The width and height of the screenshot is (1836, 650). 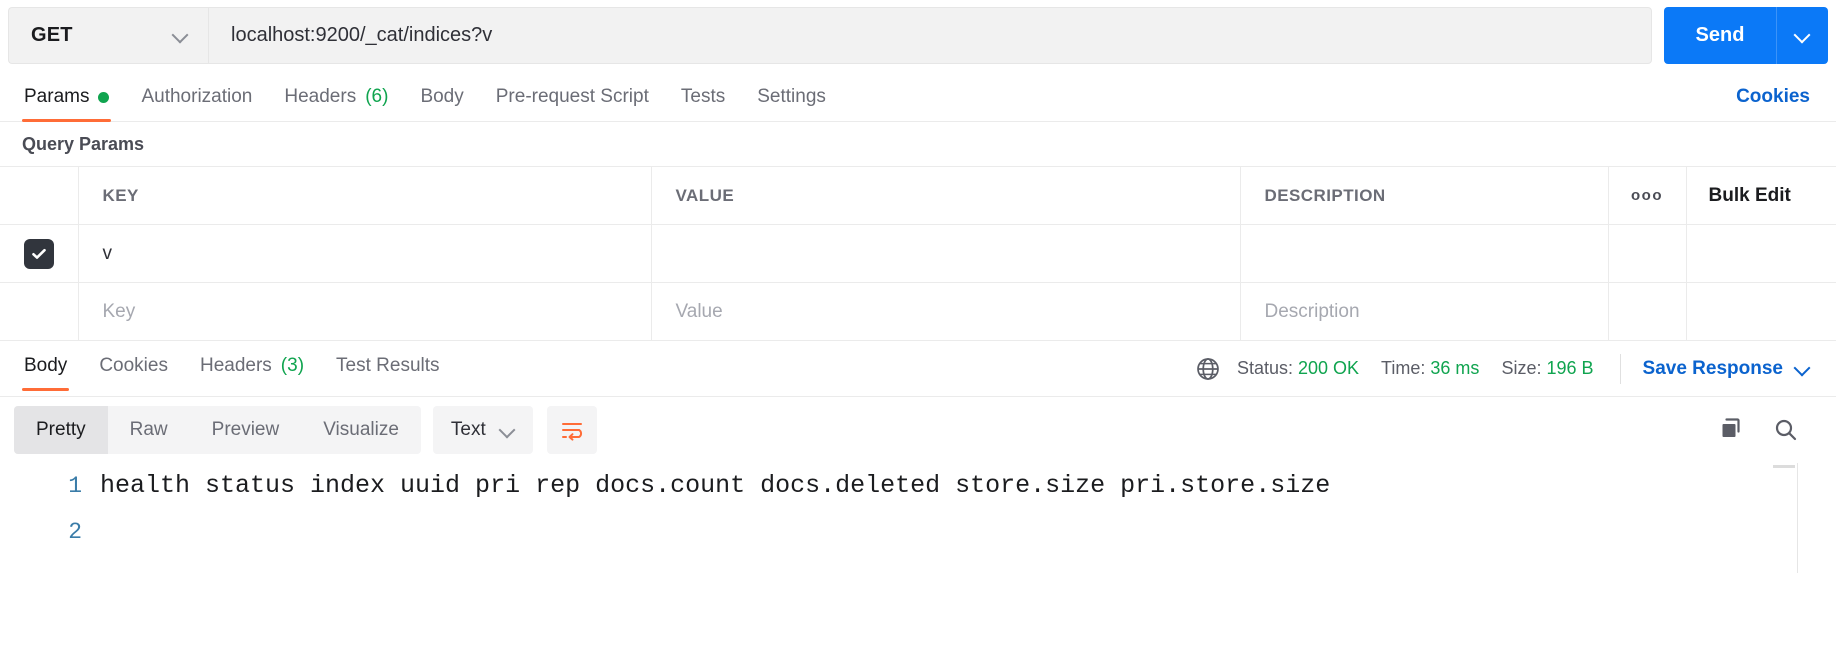 What do you see at coordinates (361, 430) in the screenshot?
I see `view-mode-visualize: Visualize` at bounding box center [361, 430].